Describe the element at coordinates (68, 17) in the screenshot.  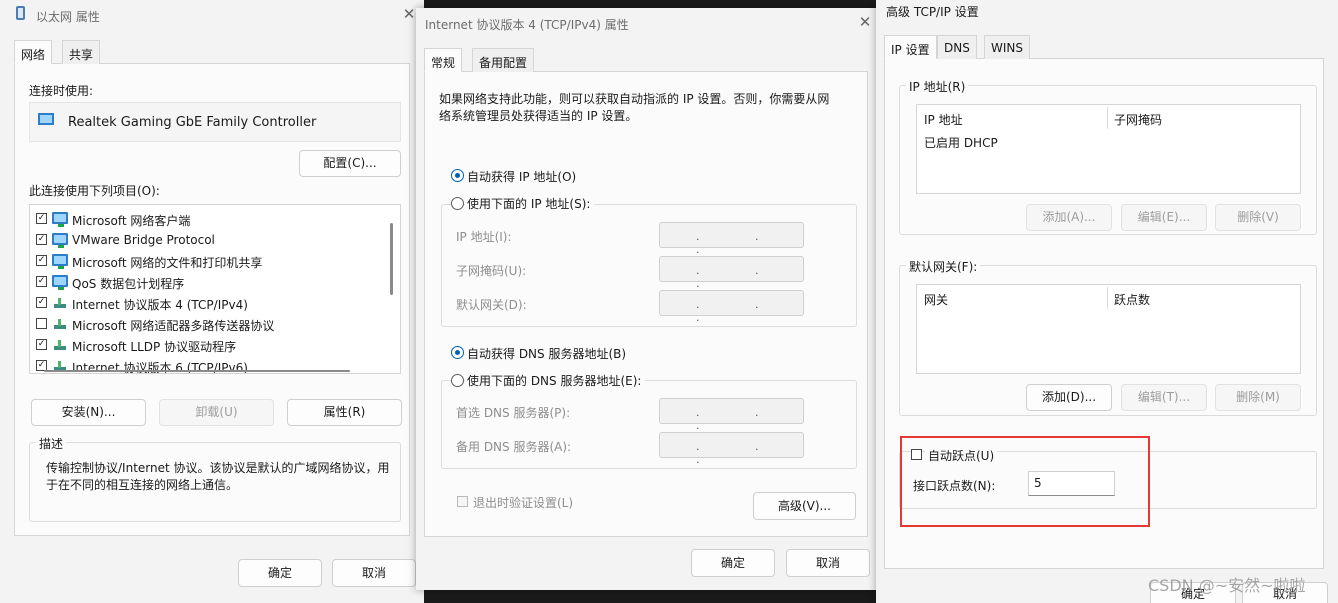
I see `window-title: 以太网 属性` at that location.